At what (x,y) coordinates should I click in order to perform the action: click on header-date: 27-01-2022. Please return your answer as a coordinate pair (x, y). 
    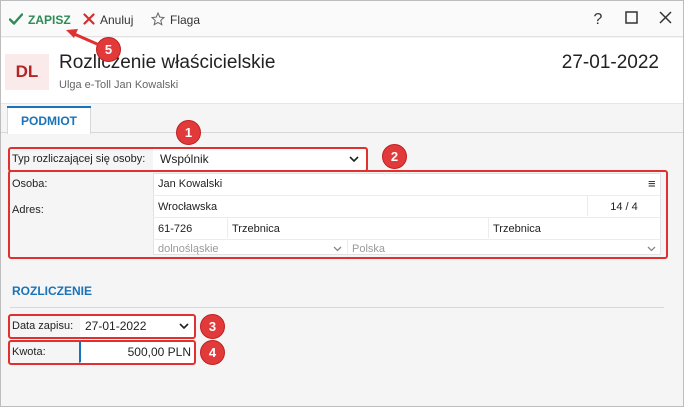
    Looking at the image, I should click on (610, 62).